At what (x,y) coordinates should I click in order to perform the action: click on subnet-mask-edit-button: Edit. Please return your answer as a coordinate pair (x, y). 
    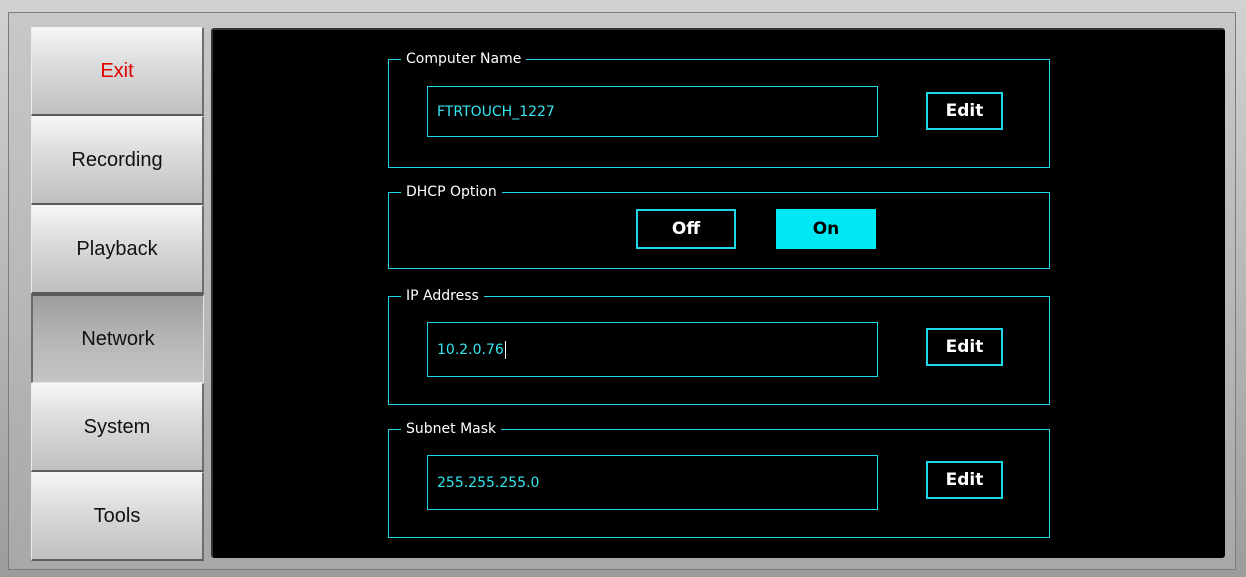
    Looking at the image, I should click on (964, 480).